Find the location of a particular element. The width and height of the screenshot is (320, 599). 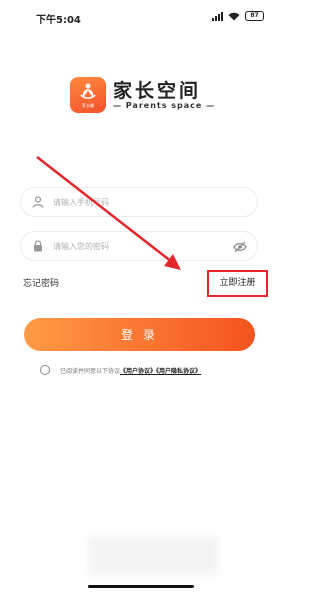

signal-icon is located at coordinates (217, 16).